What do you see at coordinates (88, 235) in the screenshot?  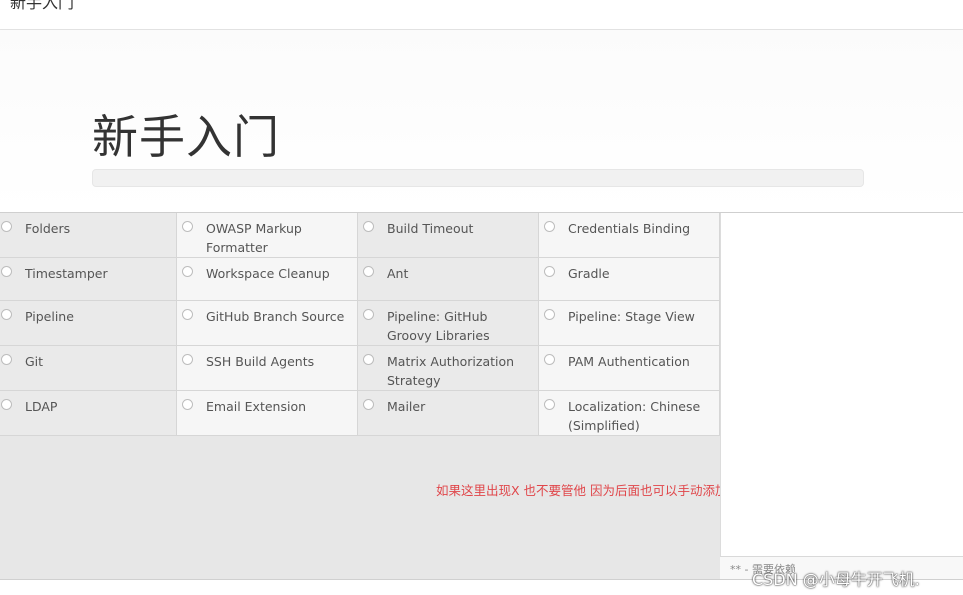 I see `plugin-item: Folders` at bounding box center [88, 235].